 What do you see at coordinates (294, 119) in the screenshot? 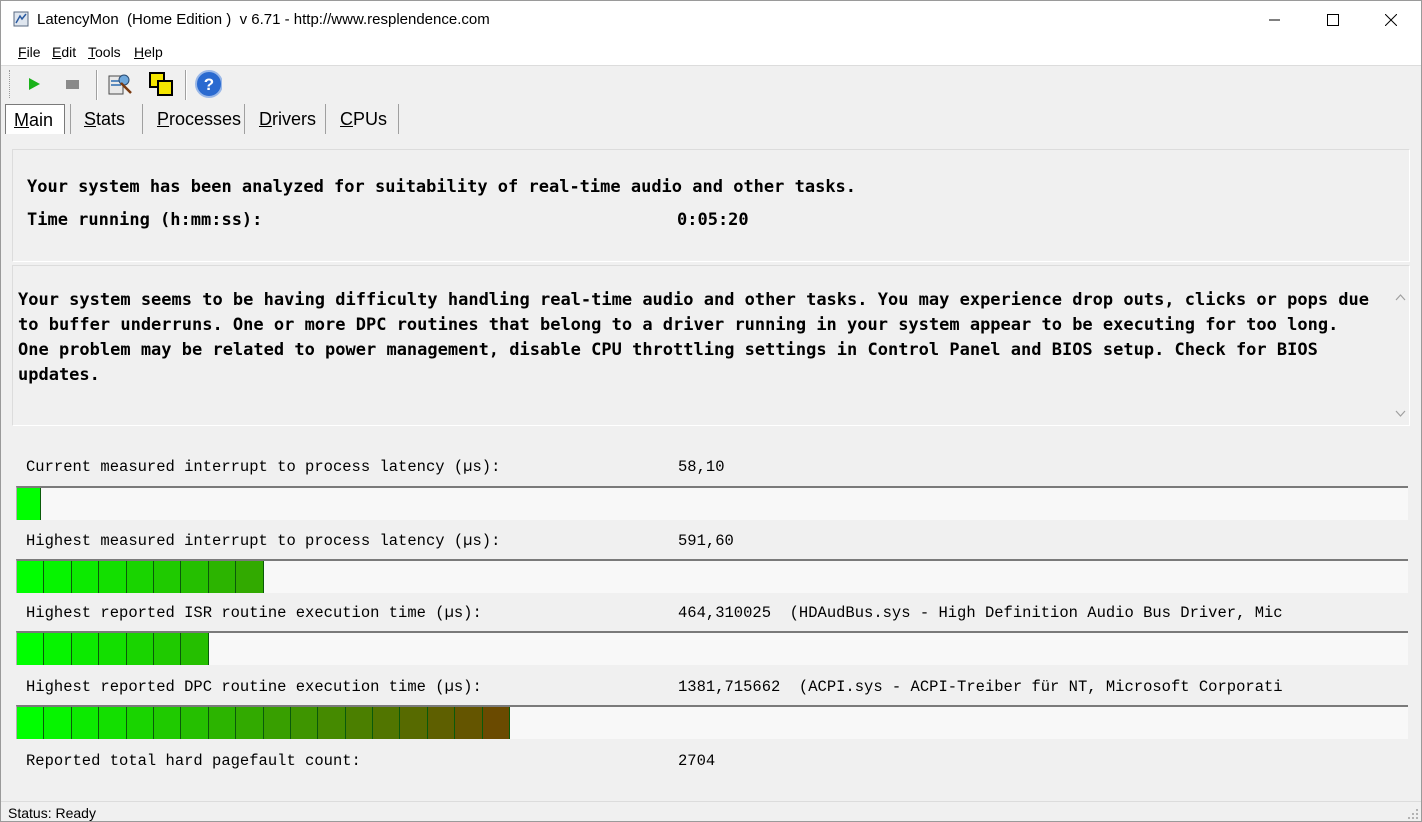
I see `tab-drivers-label: rivers` at bounding box center [294, 119].